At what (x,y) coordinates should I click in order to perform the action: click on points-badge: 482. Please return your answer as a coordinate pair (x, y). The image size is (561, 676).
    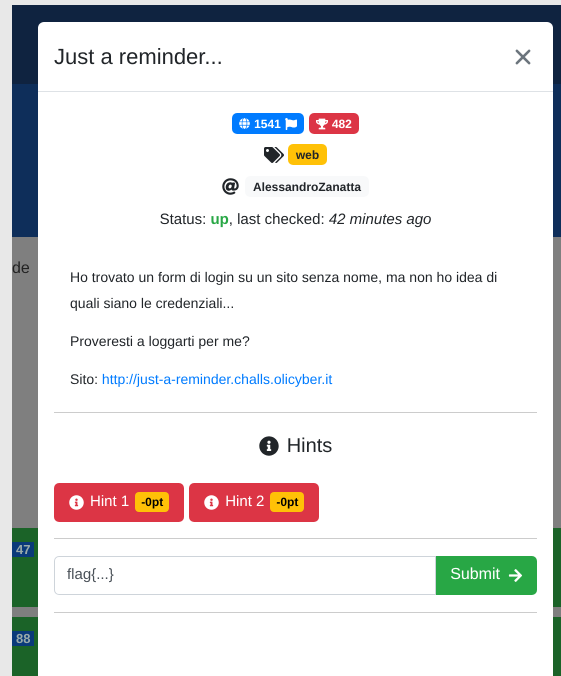
    Looking at the image, I should click on (333, 123).